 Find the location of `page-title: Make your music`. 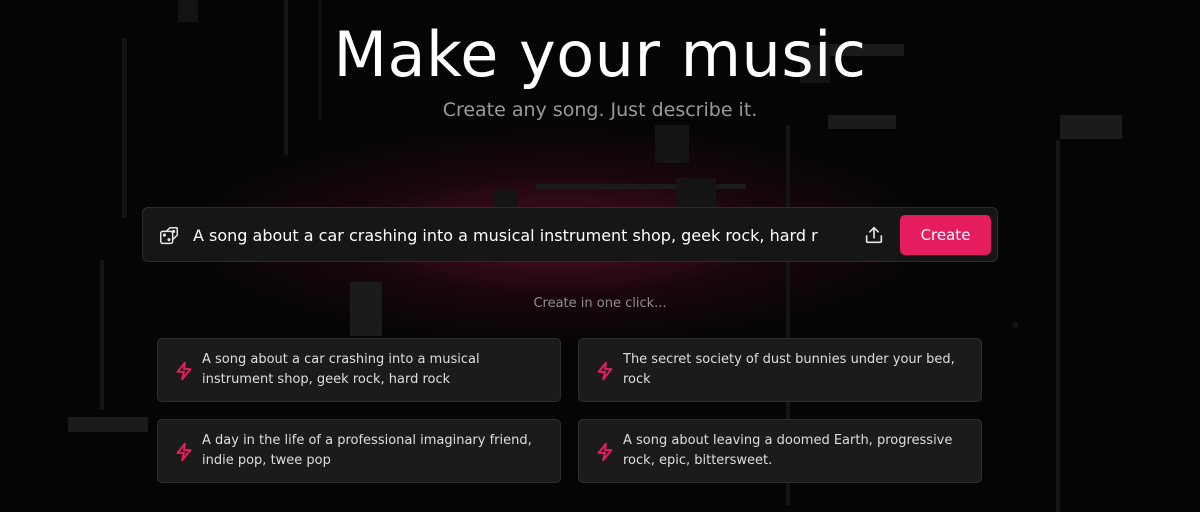

page-title: Make your music is located at coordinates (600, 54).